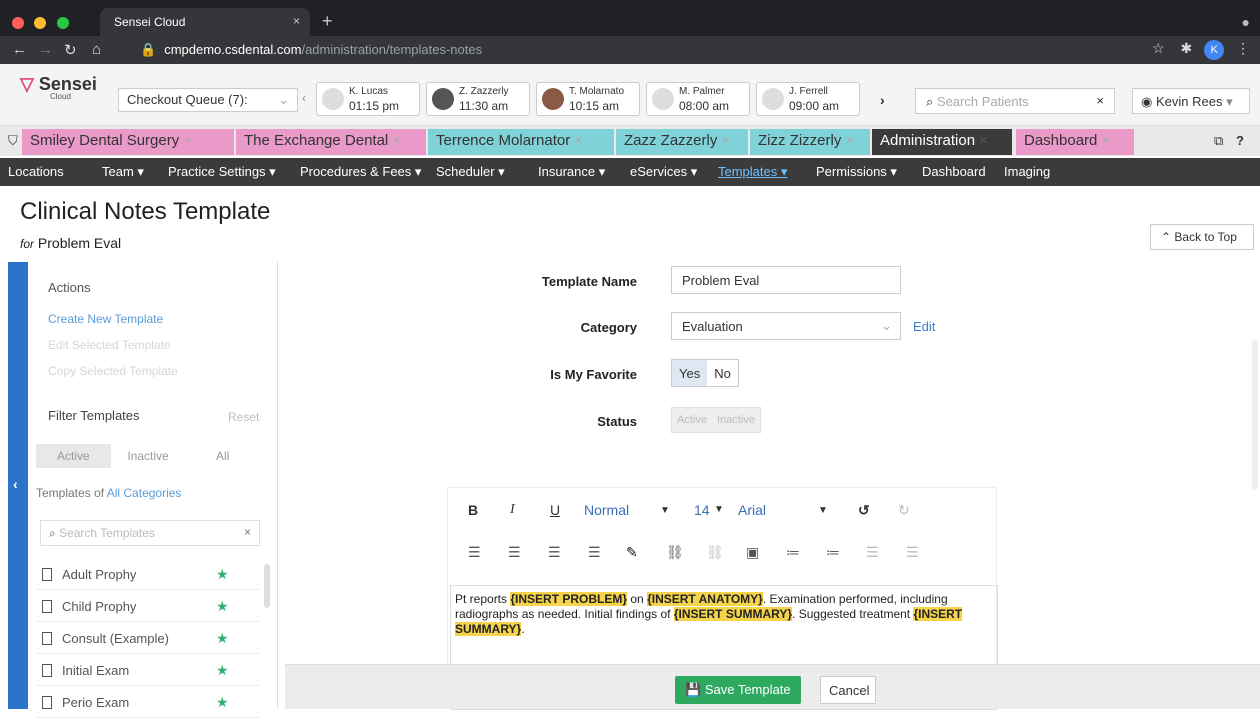 The image size is (1260, 718). What do you see at coordinates (682, 142) in the screenshot?
I see `tab-zazz-zazzerly: Zazz Zazzerly ×` at bounding box center [682, 142].